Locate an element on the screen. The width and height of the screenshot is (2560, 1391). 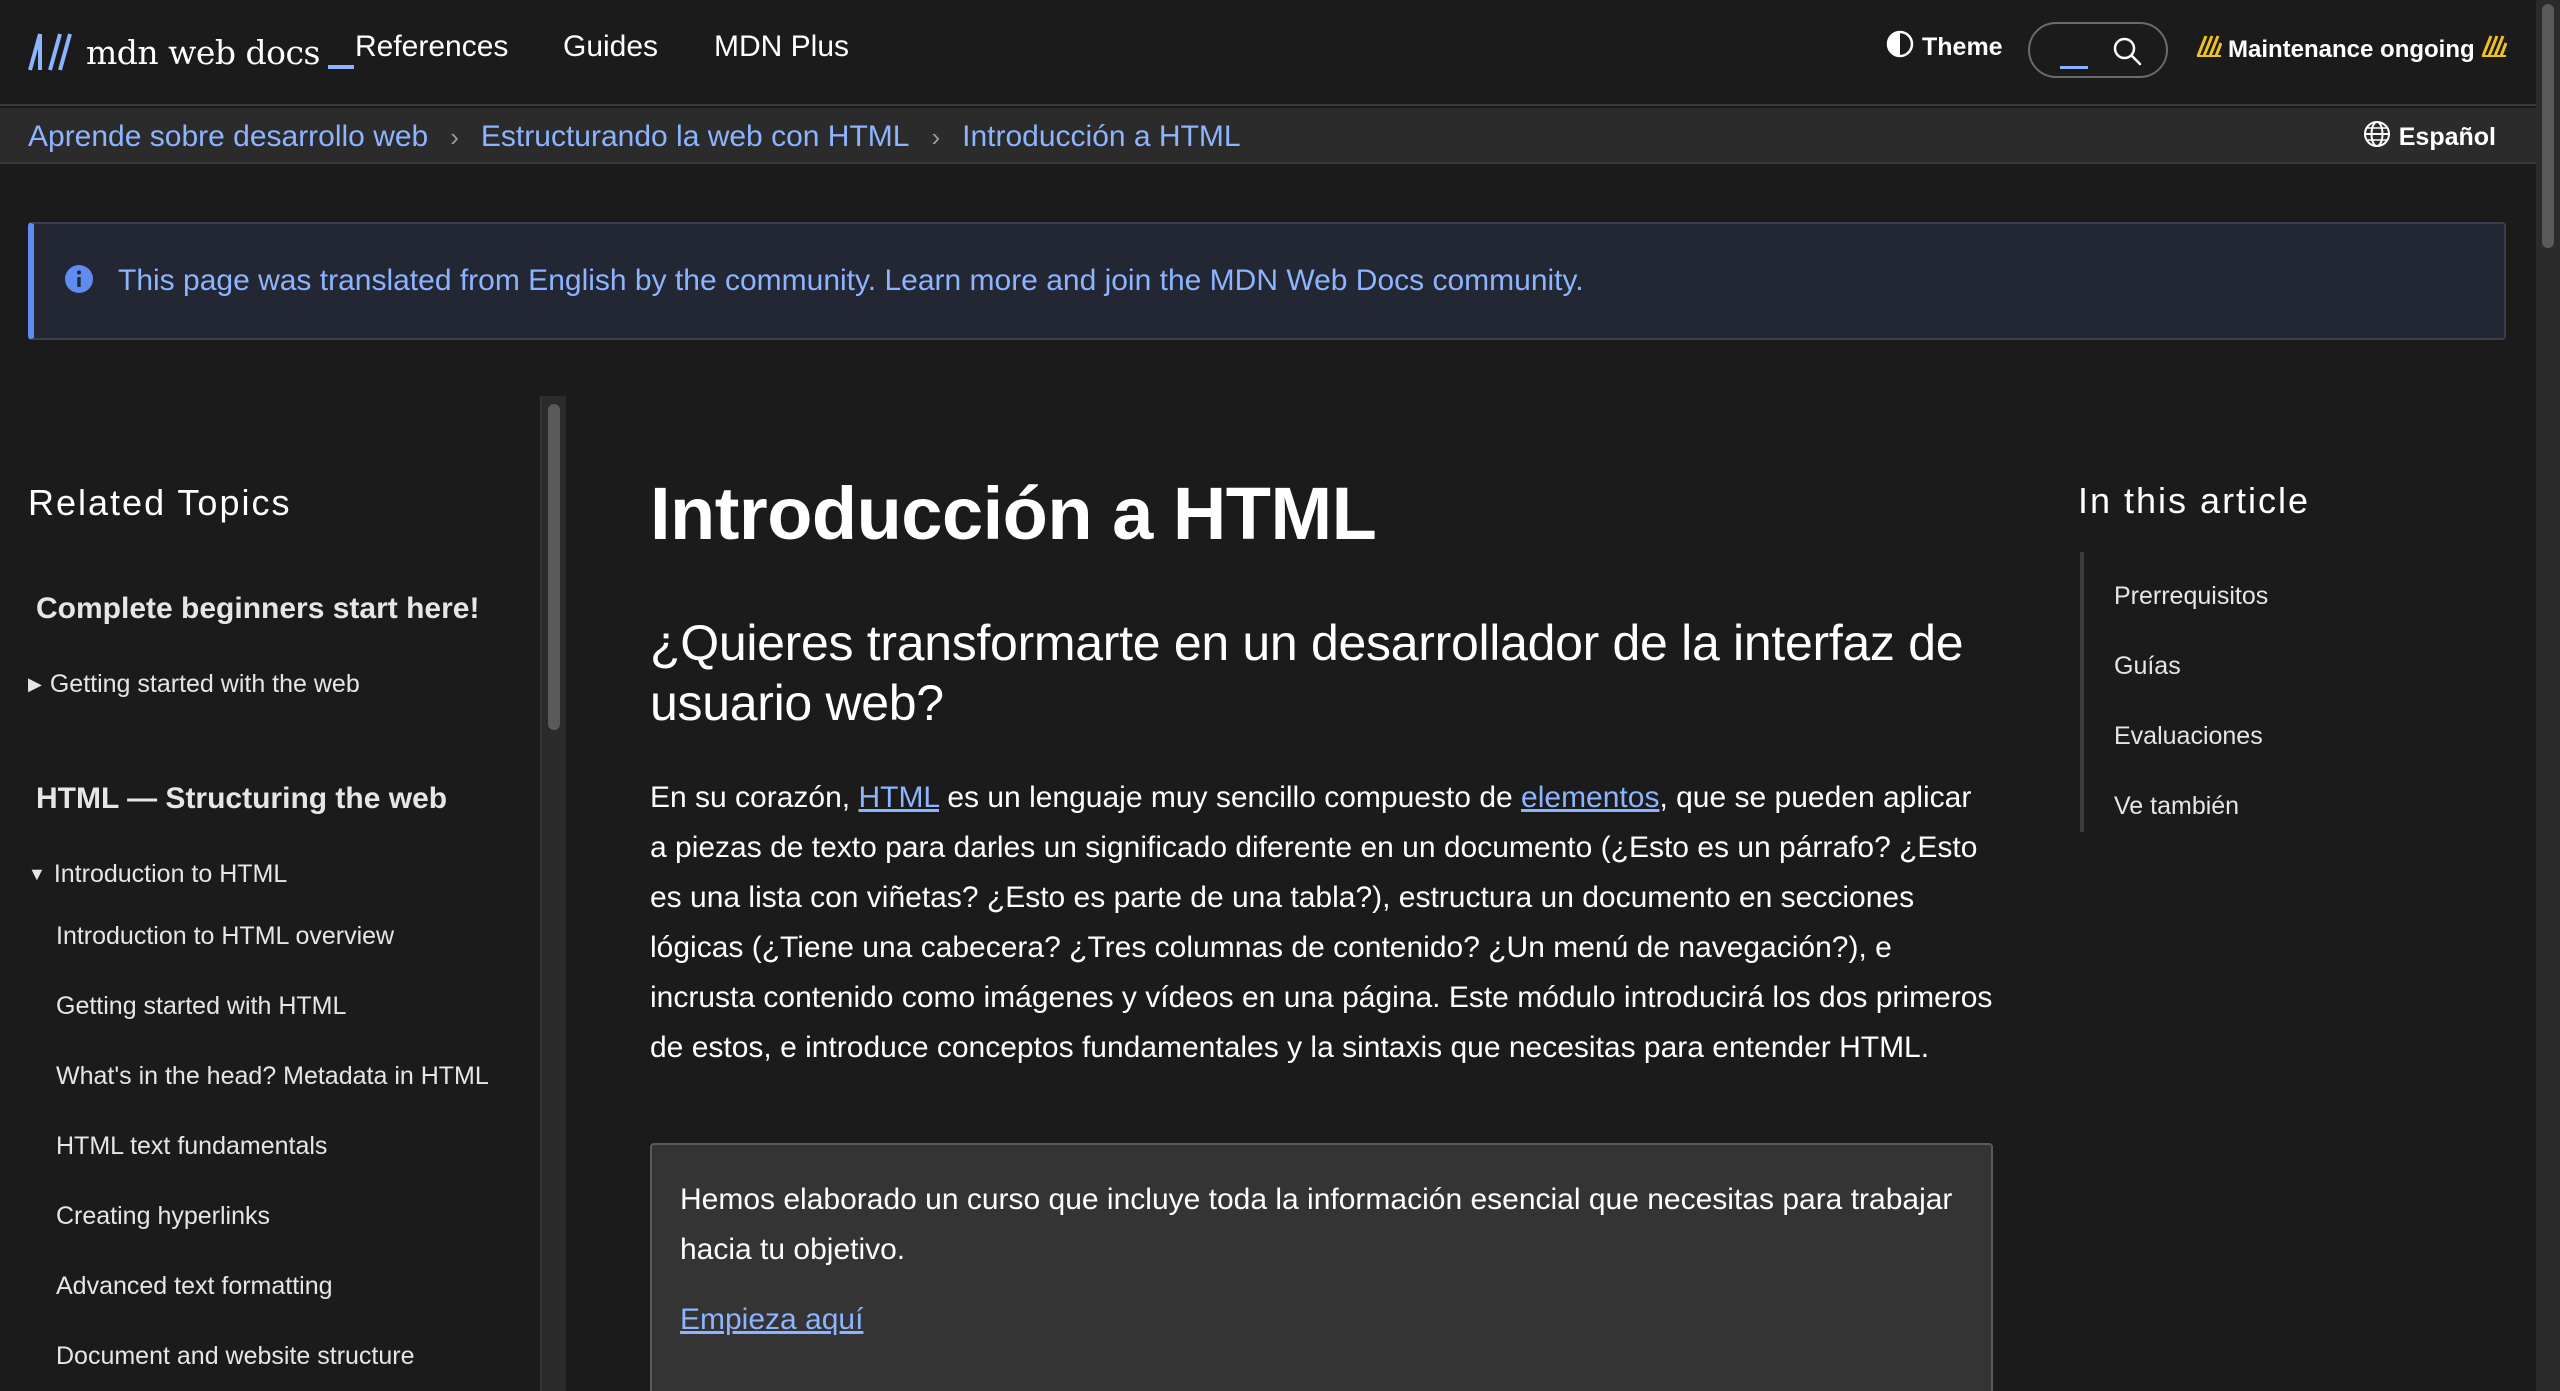
sidebar-item: HTML text fundamentals is located at coordinates (191, 1146).